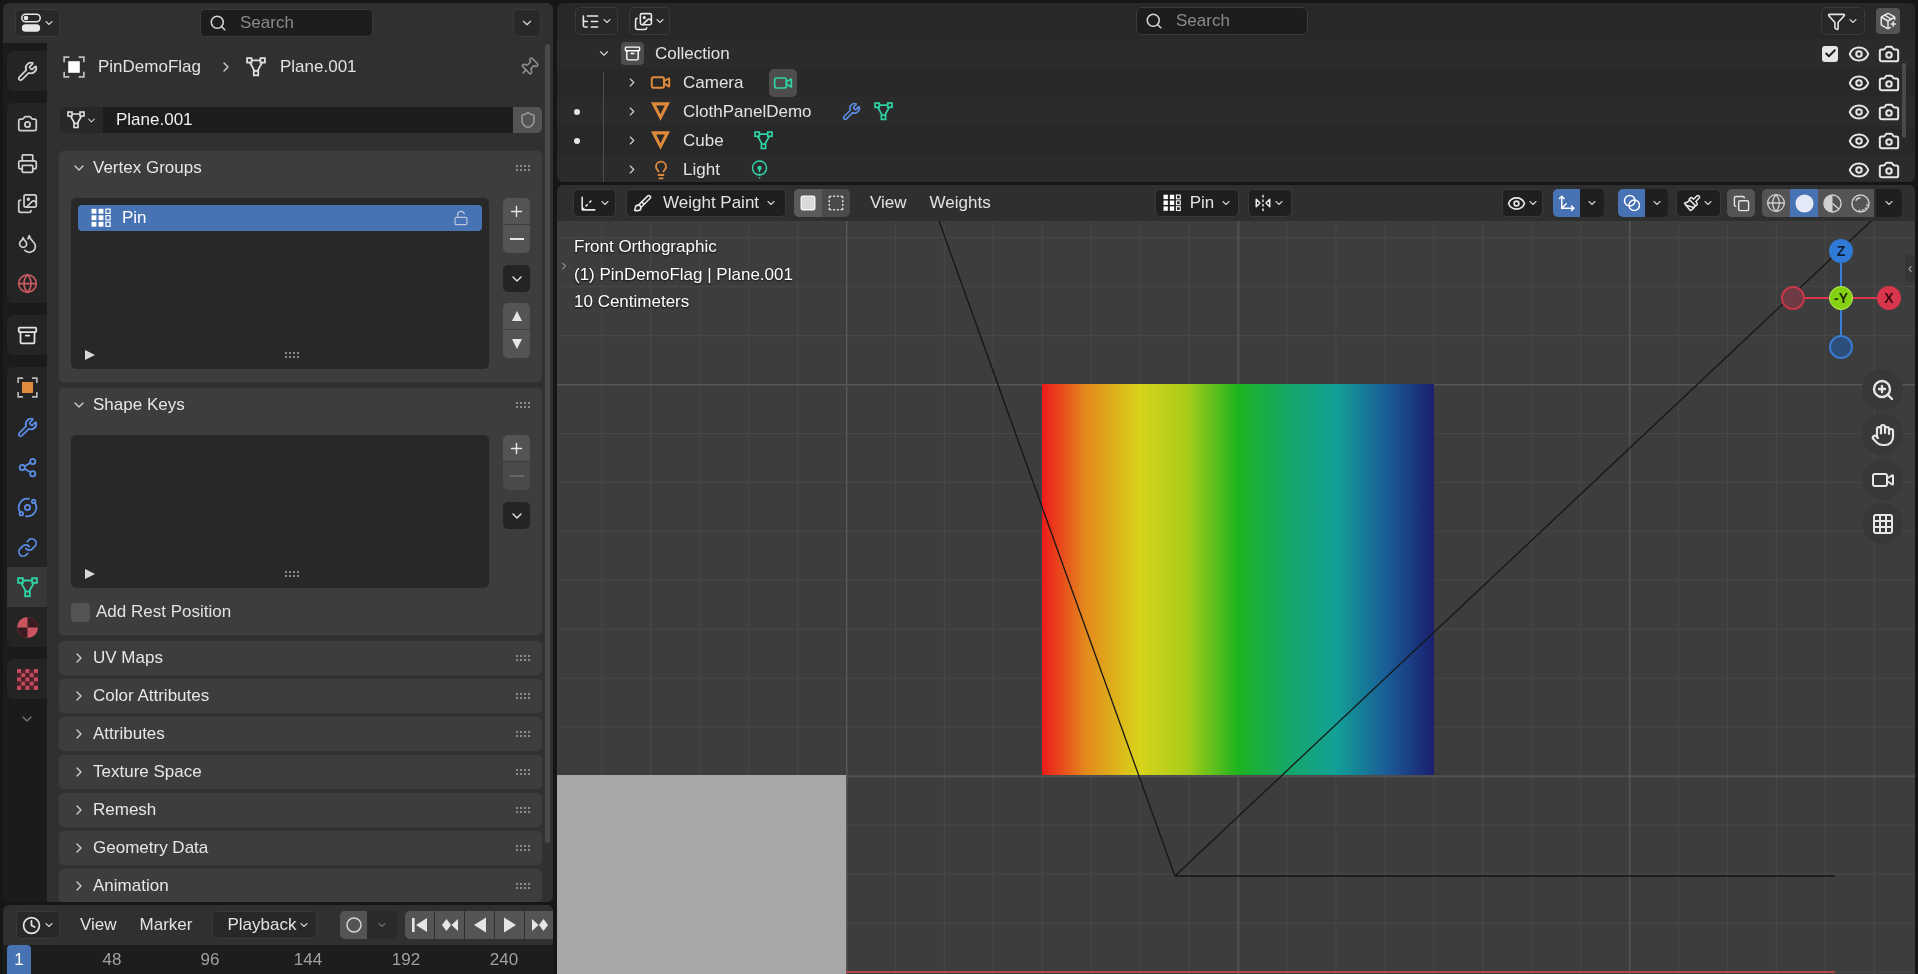 The image size is (1918, 974). What do you see at coordinates (1830, 53) in the screenshot?
I see `checkbox` at bounding box center [1830, 53].